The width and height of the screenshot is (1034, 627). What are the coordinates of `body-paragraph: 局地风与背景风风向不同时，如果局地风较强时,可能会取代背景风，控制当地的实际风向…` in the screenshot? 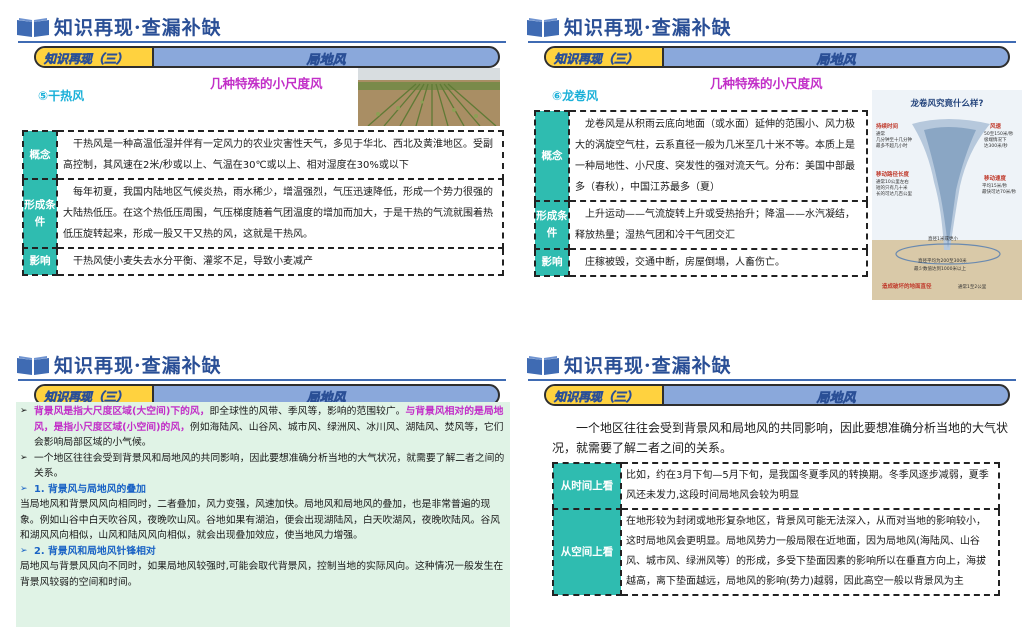 It's located at (262, 574).